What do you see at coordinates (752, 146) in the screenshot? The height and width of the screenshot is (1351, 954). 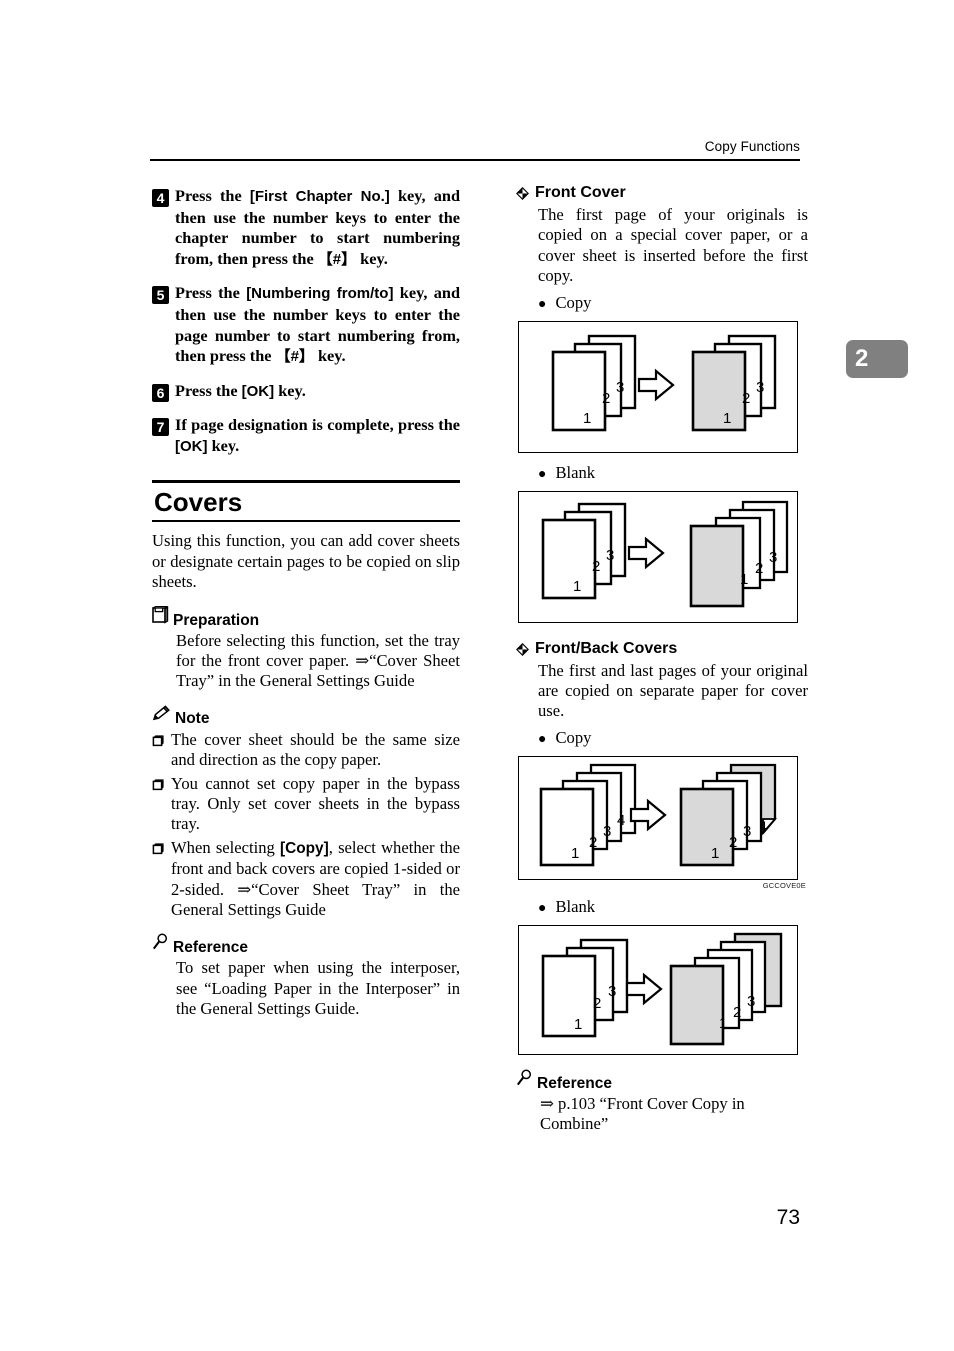 I see `running-header-title: Copy Functions` at bounding box center [752, 146].